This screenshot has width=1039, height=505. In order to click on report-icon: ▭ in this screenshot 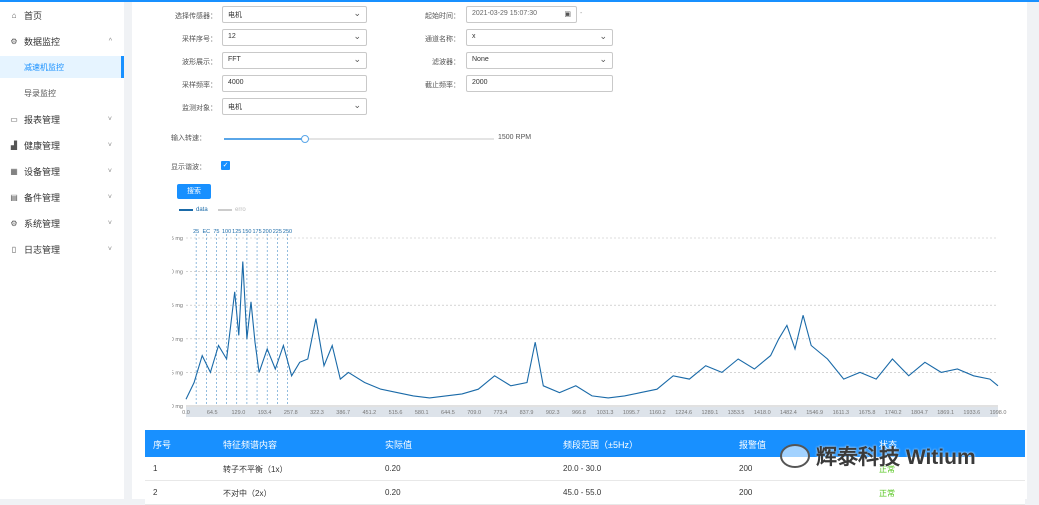, I will do `click(14, 119)`.